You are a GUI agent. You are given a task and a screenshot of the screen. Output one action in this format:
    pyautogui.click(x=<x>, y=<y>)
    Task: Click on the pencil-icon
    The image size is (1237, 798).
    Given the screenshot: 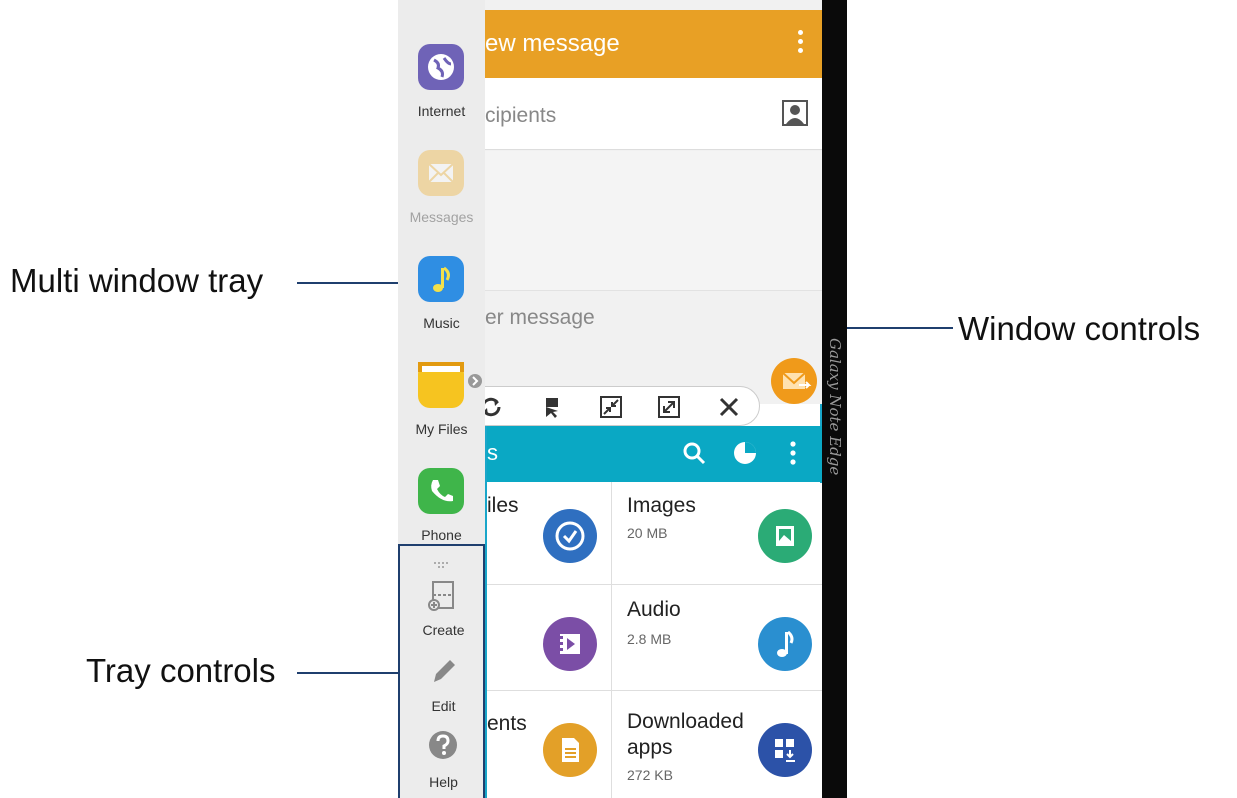 What is the action you would take?
    pyautogui.click(x=443, y=670)
    